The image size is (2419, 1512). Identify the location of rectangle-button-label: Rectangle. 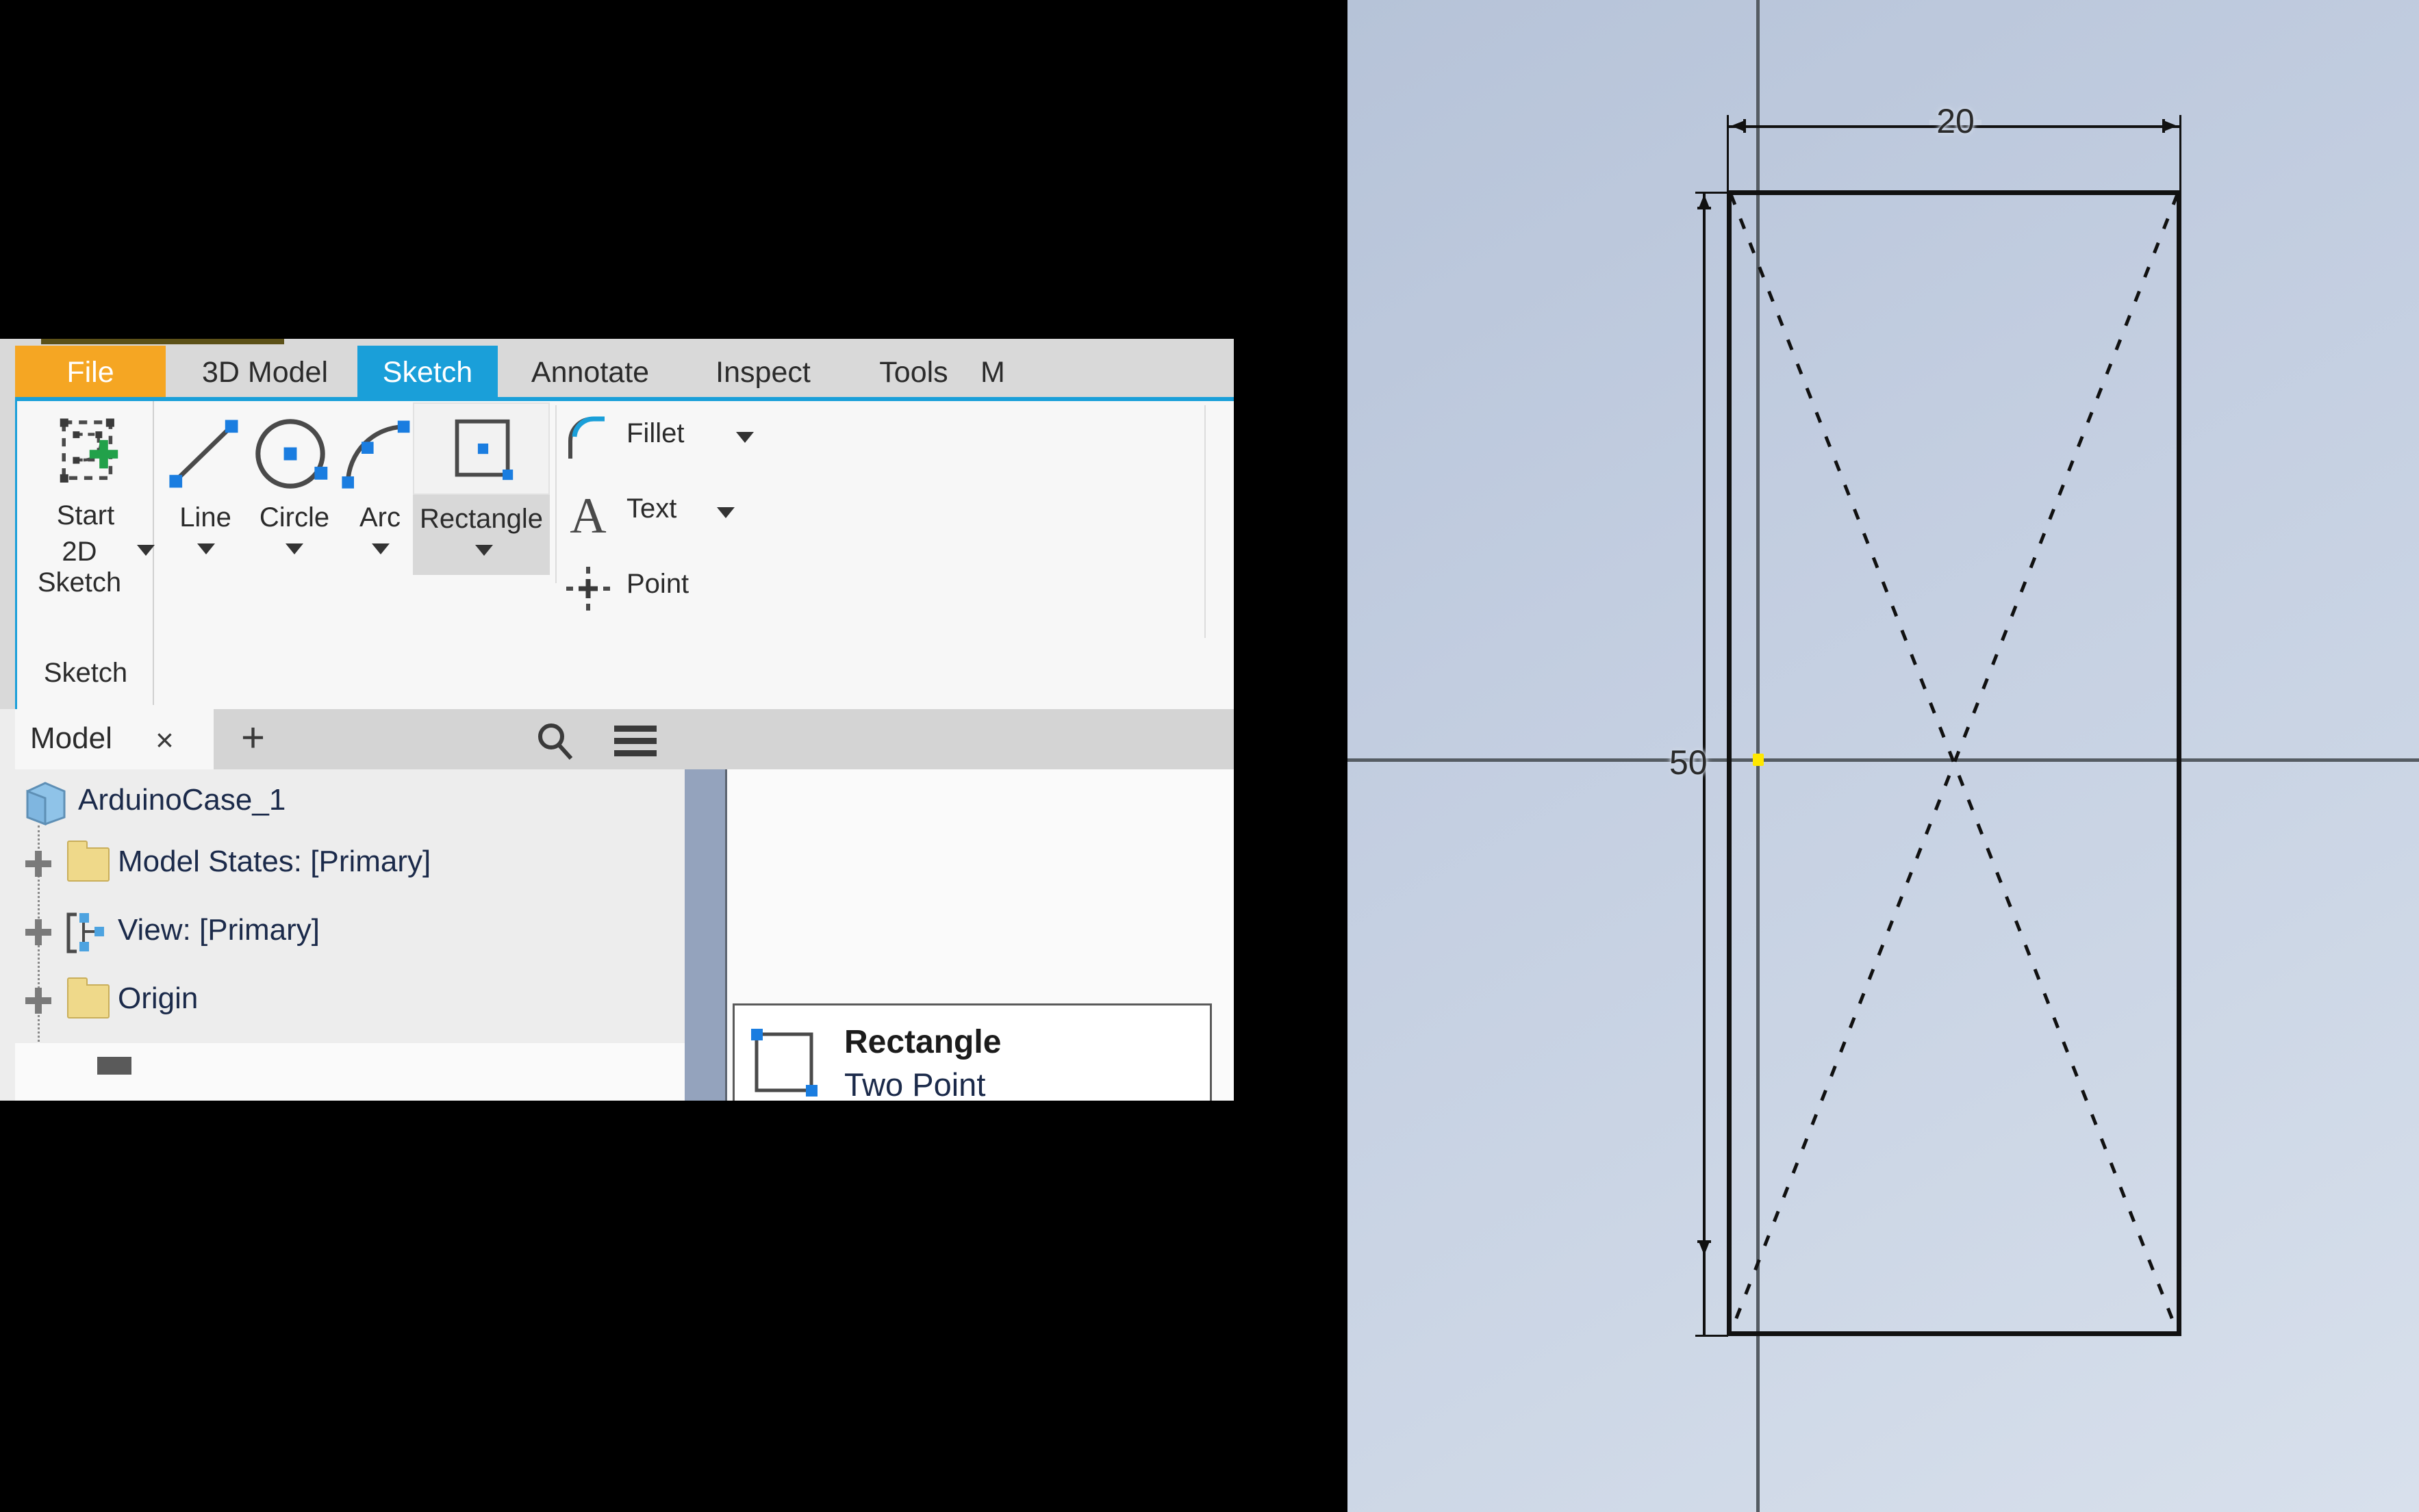
(481, 519).